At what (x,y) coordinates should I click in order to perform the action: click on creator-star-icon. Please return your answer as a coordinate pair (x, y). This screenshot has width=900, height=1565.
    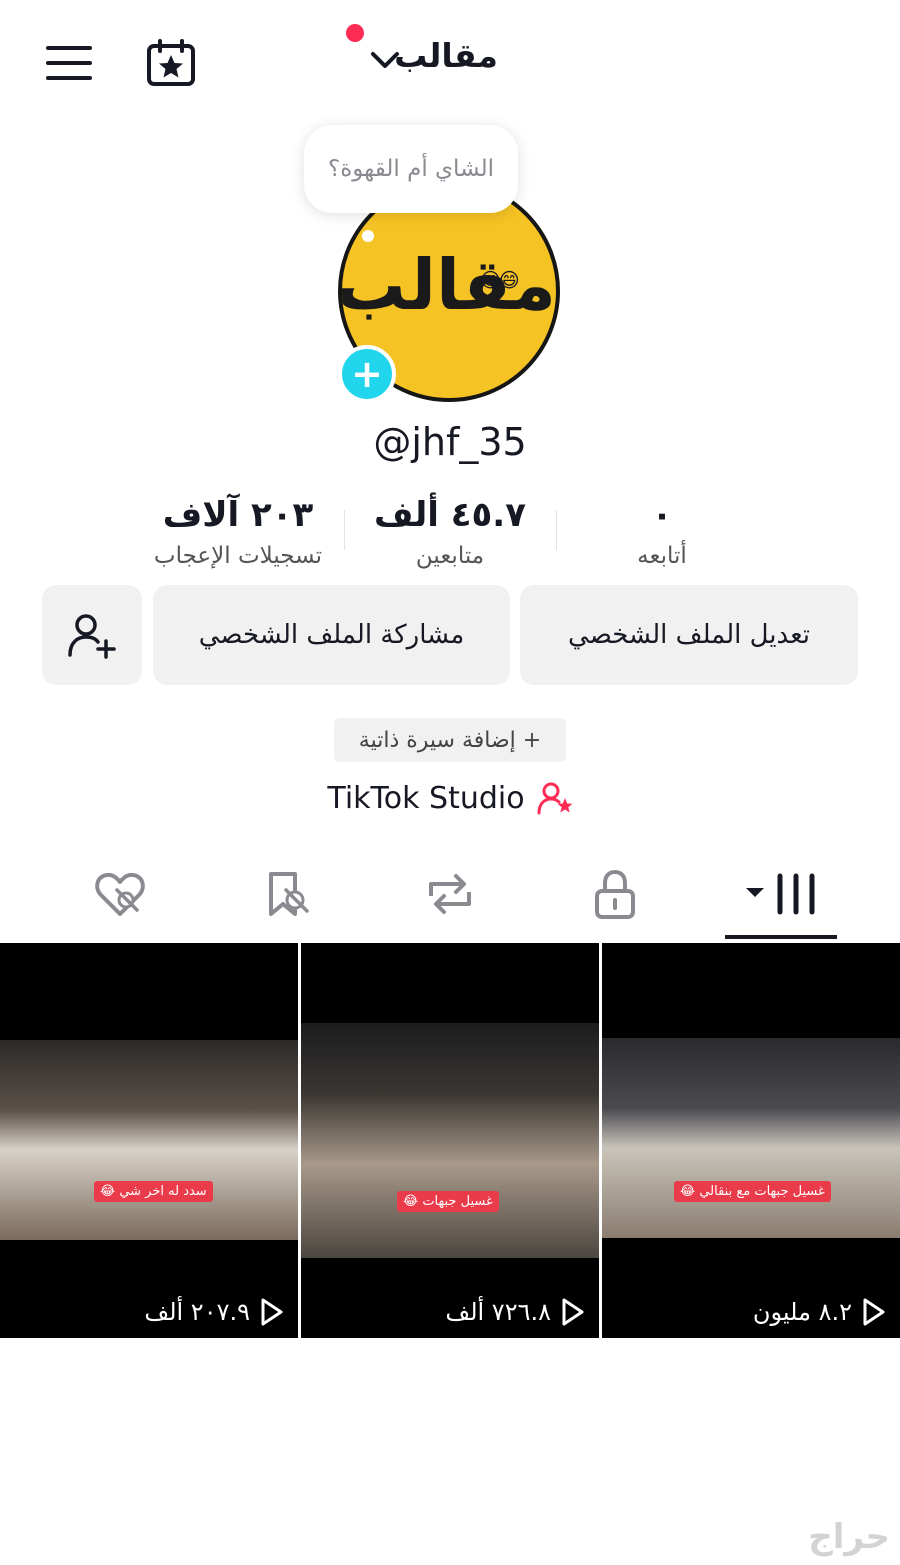
    Looking at the image, I should click on (555, 798).